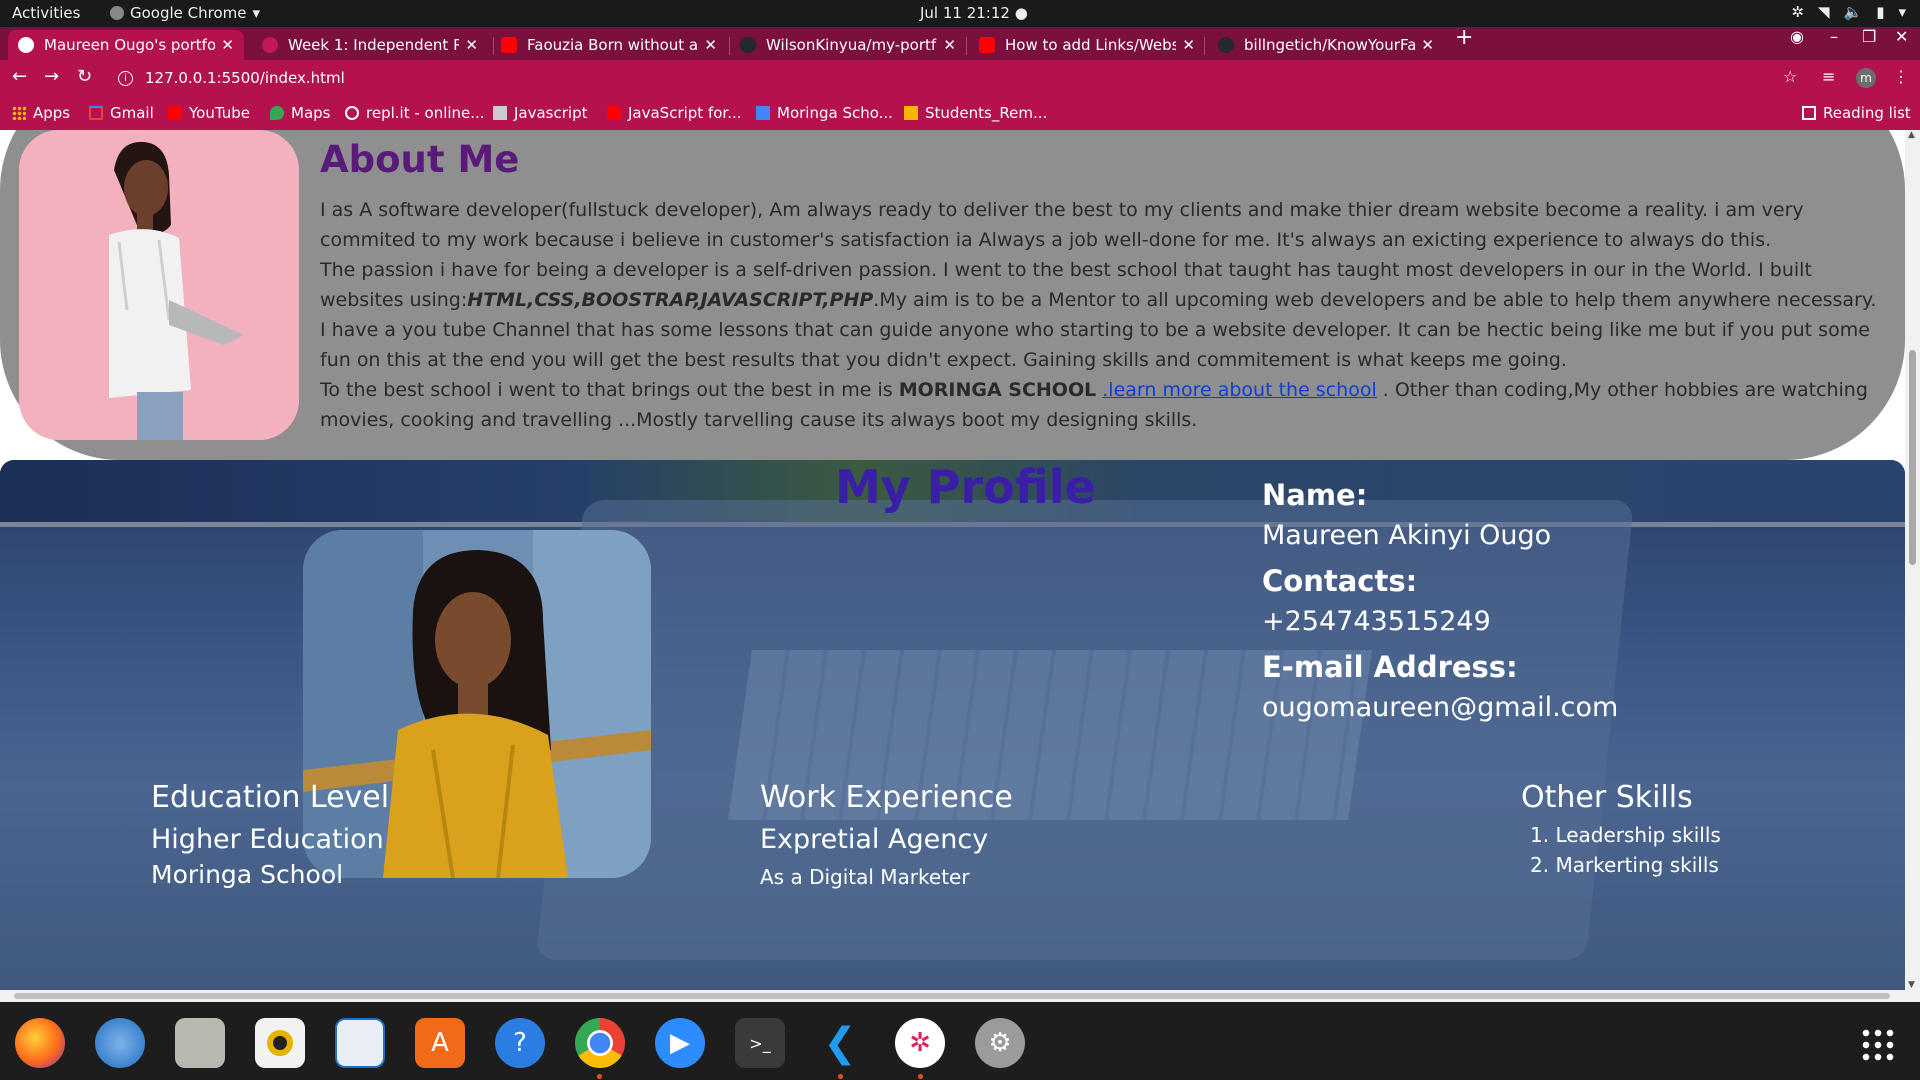  I want to click on terminal-icon: >_, so click(760, 1043).